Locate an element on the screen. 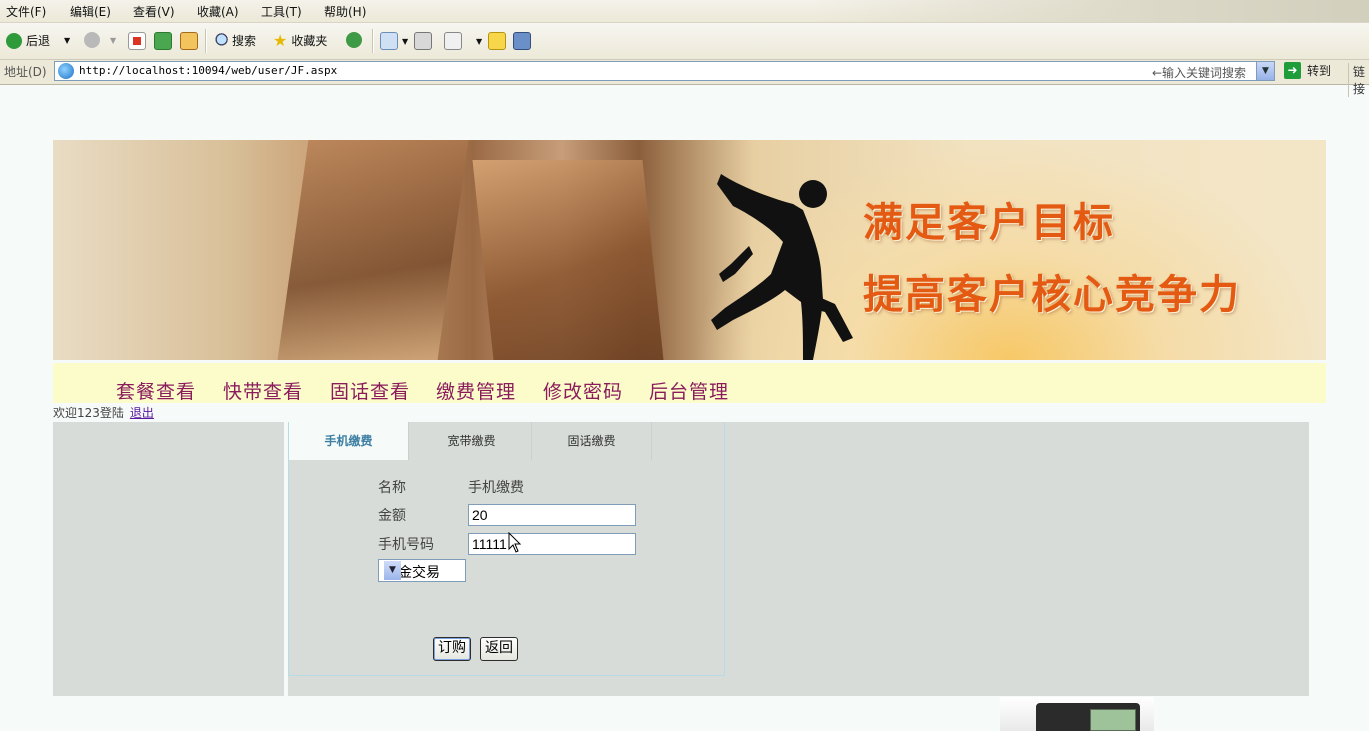  menu-edit: 编辑(E) is located at coordinates (90, 11).